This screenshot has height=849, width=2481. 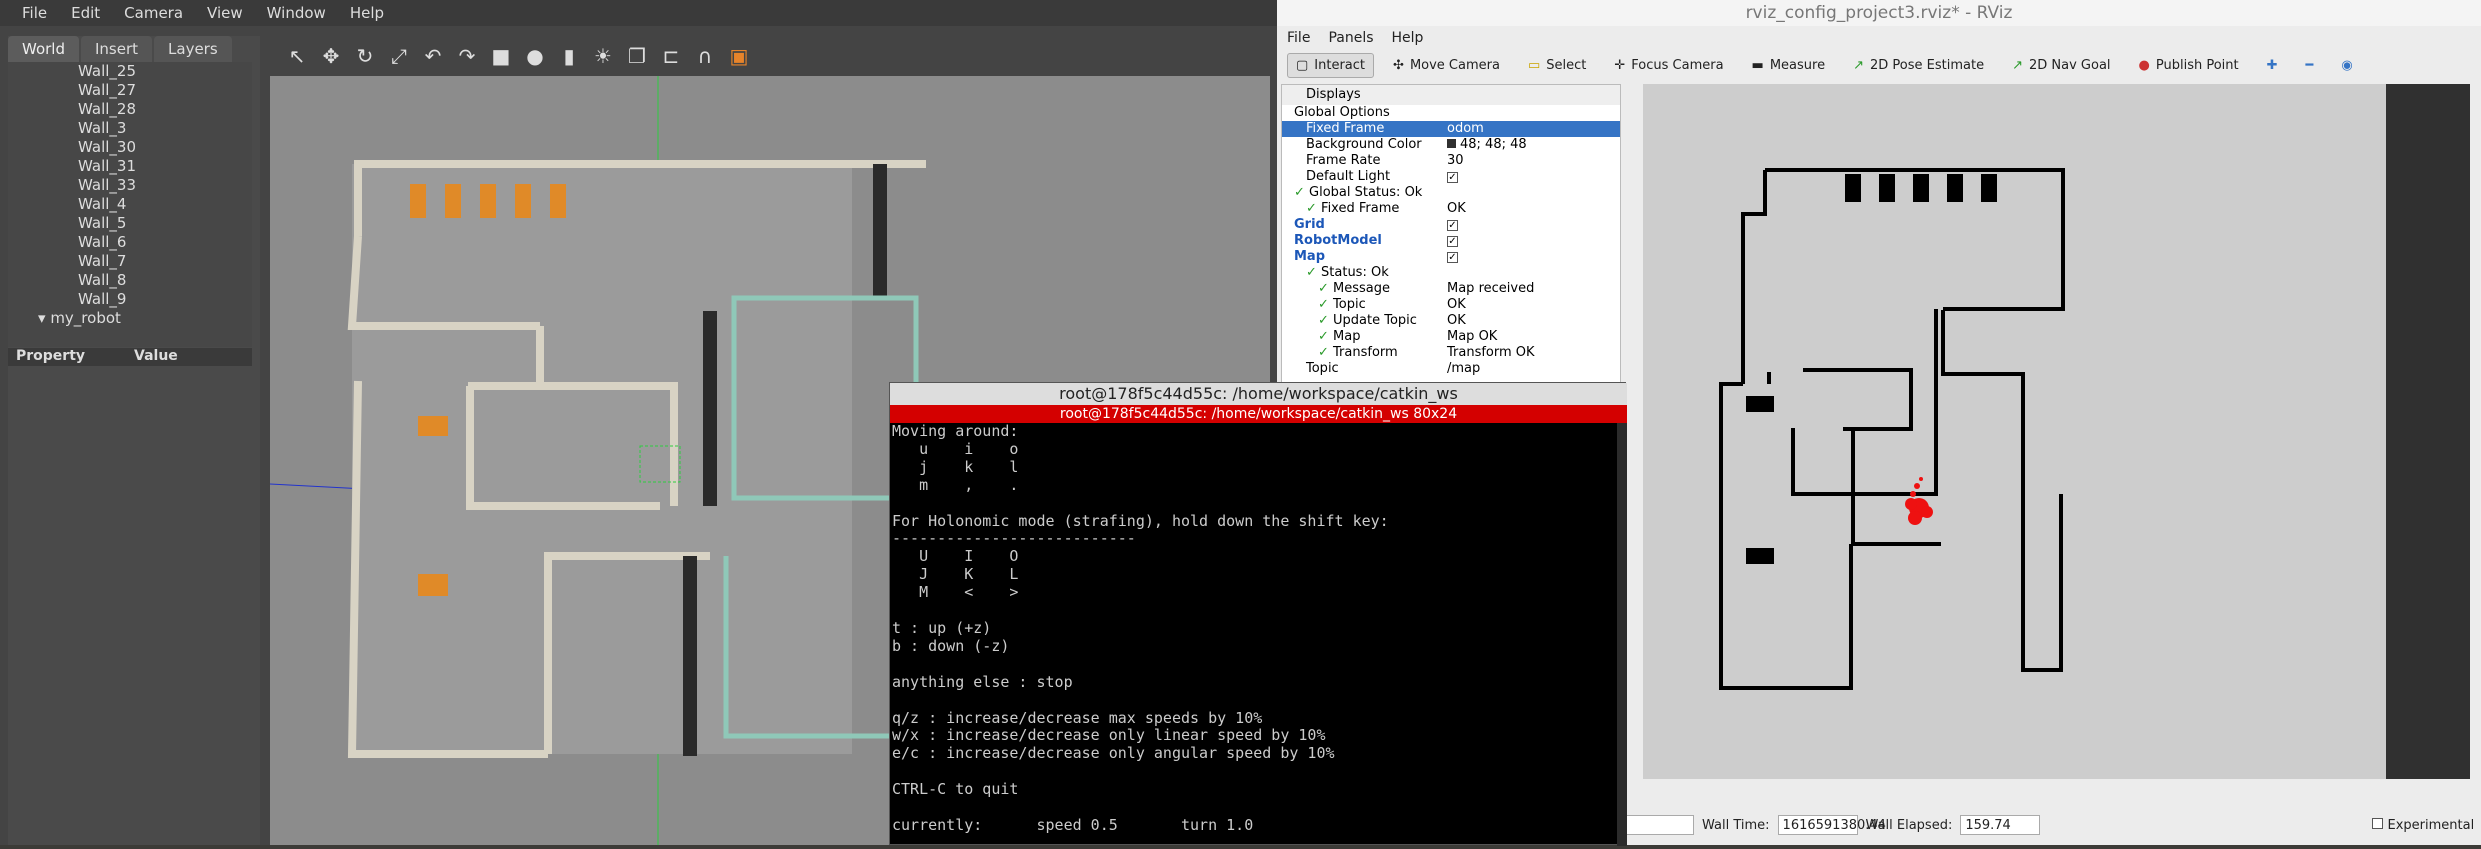 I want to click on menu-camera: Camera, so click(x=153, y=13).